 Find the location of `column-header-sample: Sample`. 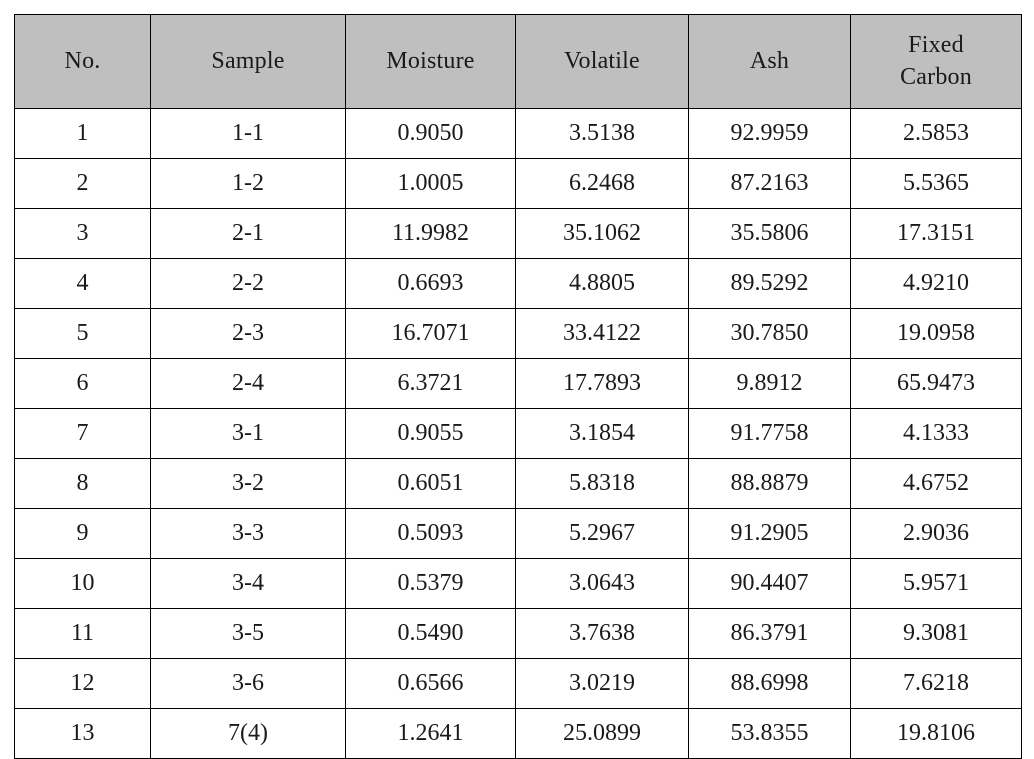

column-header-sample: Sample is located at coordinates (248, 61).